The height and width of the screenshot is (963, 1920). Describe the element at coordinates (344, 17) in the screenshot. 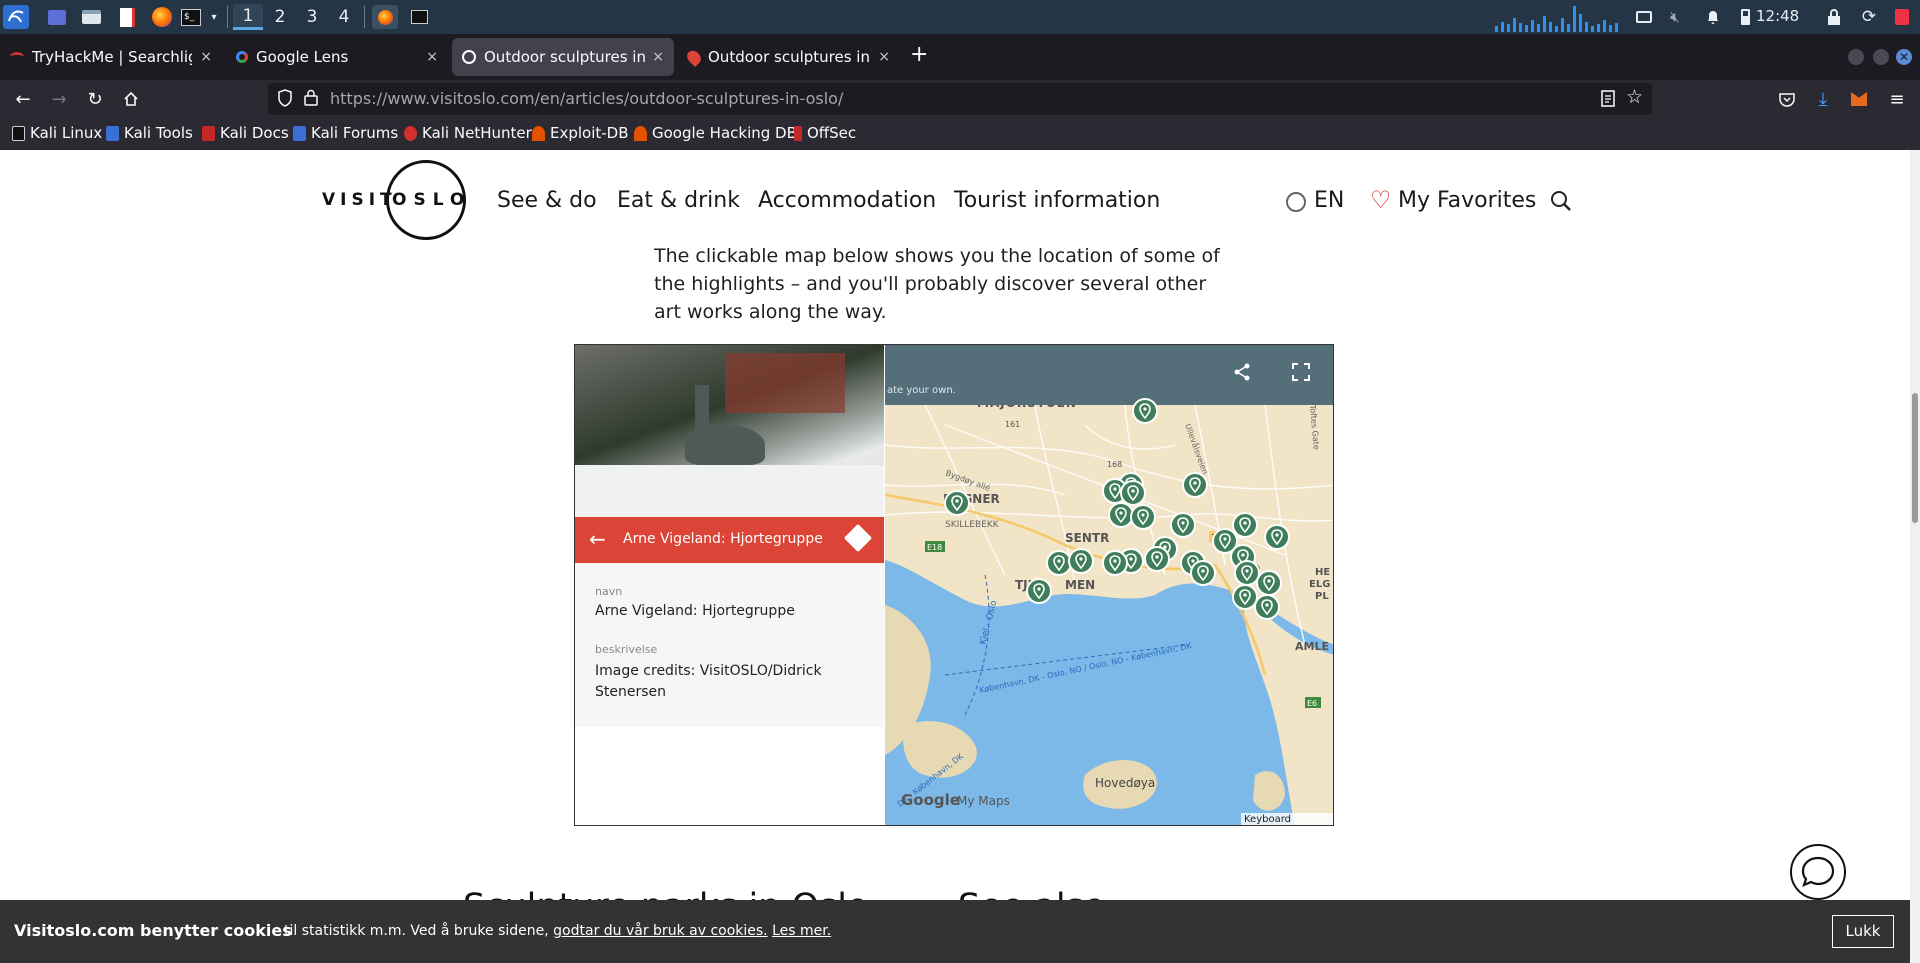

I see `workspace-4: 4` at that location.